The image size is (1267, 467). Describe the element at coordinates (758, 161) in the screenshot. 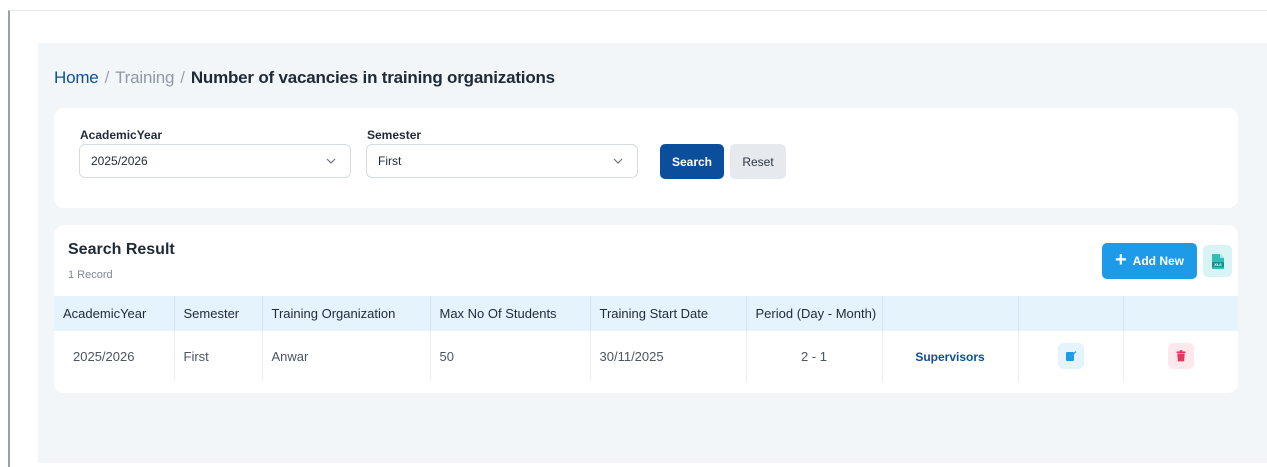

I see `reset-button: Reset` at that location.